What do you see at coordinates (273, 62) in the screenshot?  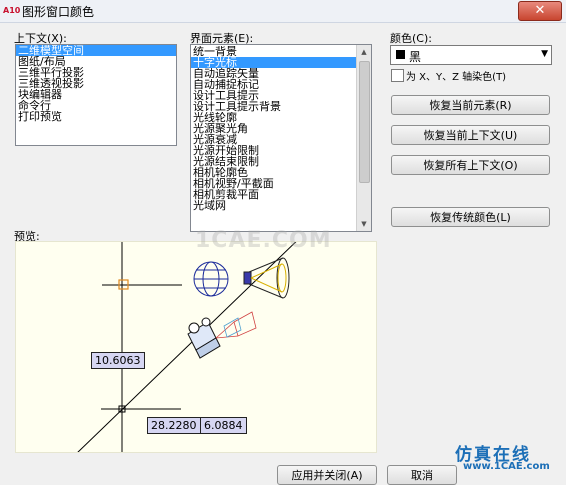 I see `elements-list-item: 十字光标` at bounding box center [273, 62].